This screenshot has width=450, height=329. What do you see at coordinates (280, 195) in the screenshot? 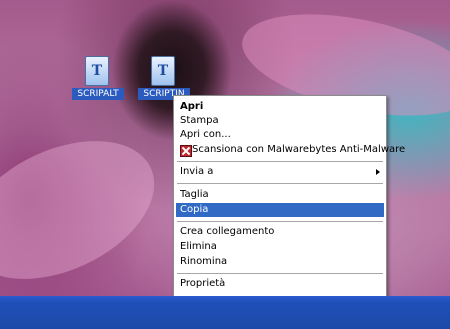
I see `menu-item-taglia: Taglia` at bounding box center [280, 195].